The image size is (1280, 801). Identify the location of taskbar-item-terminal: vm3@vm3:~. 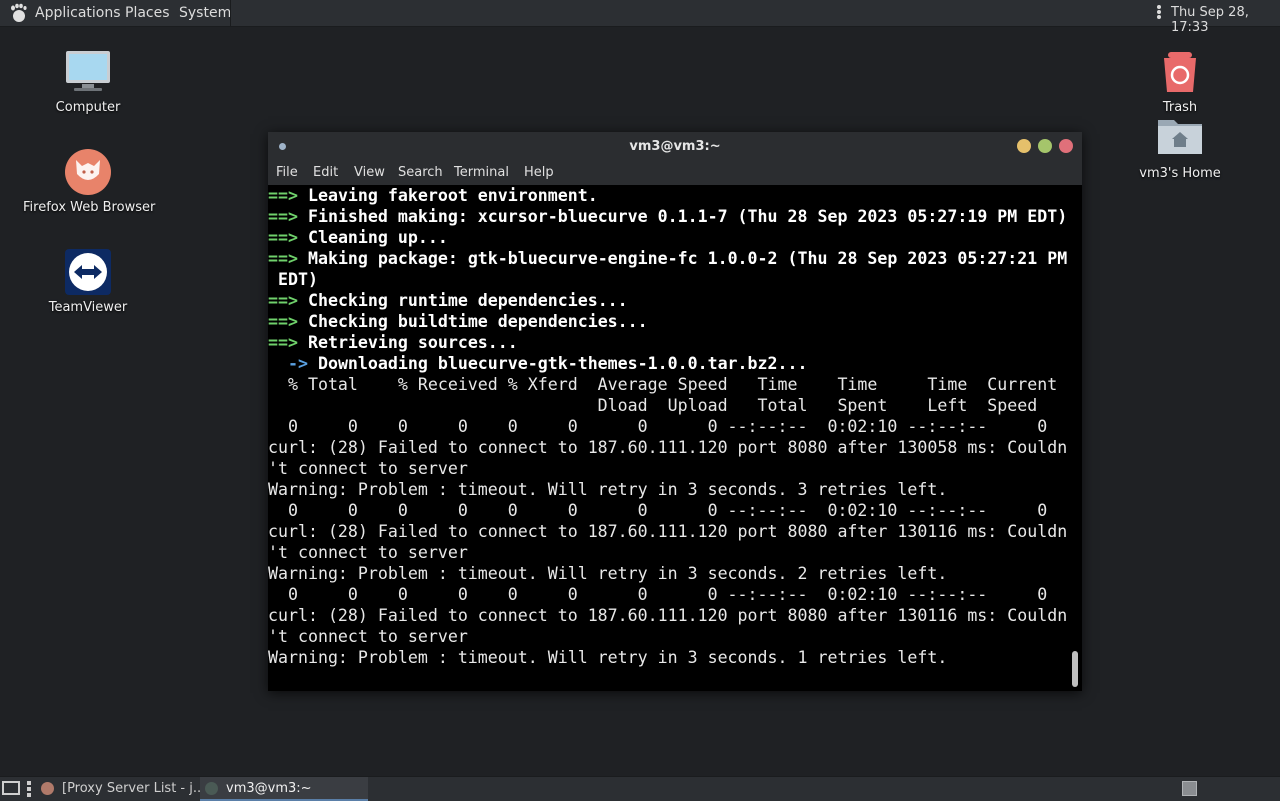
(284, 789).